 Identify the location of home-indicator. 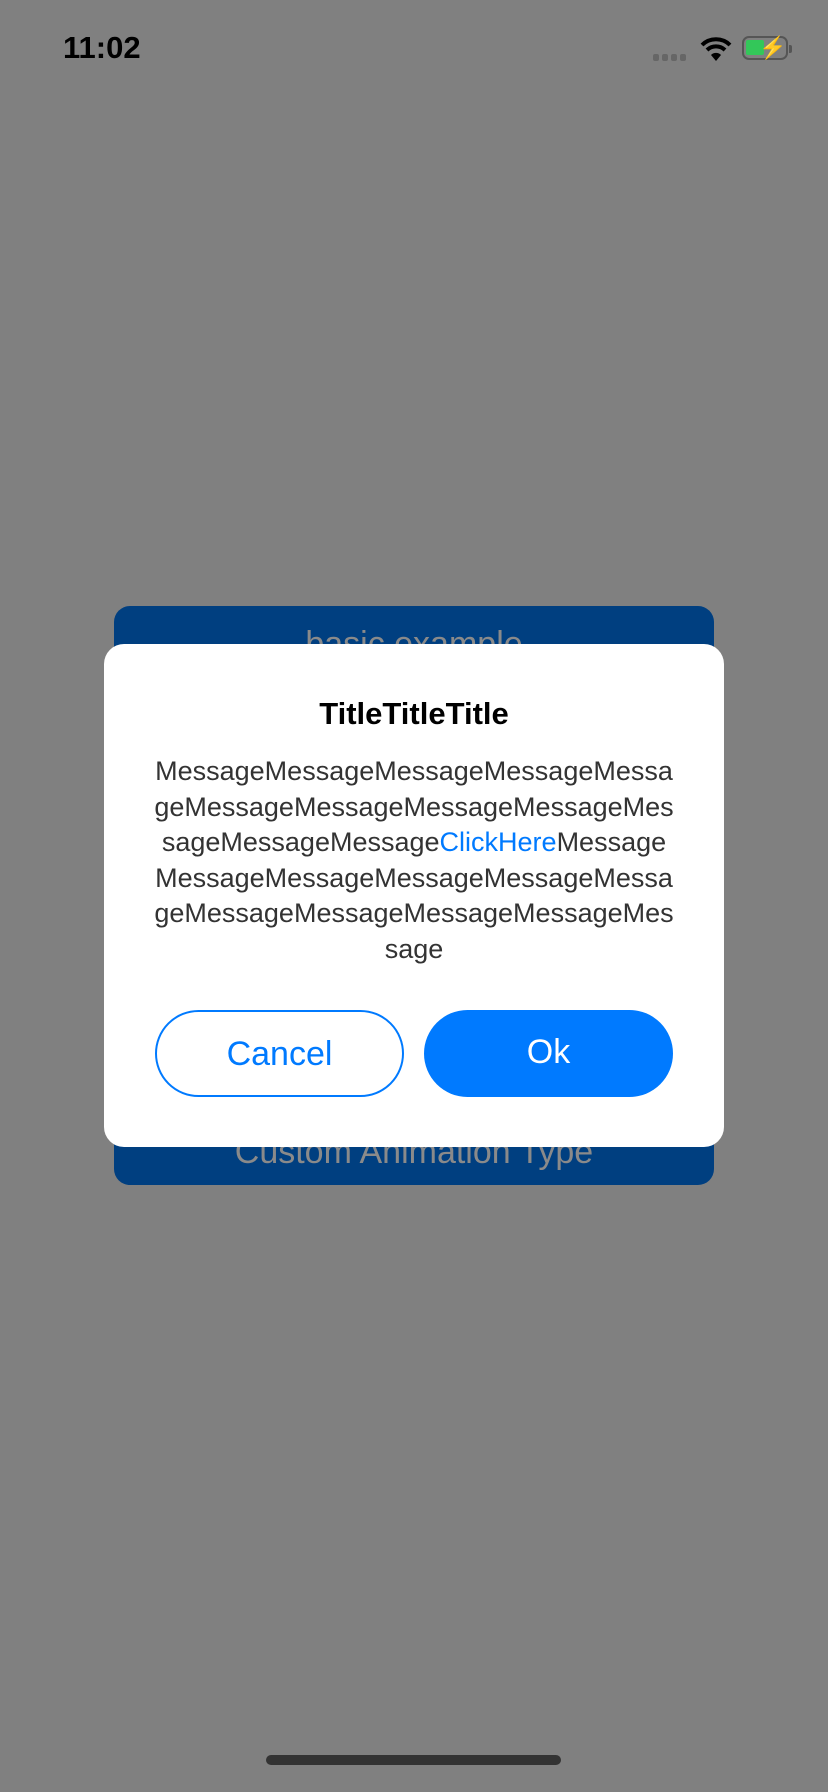
(413, 1760).